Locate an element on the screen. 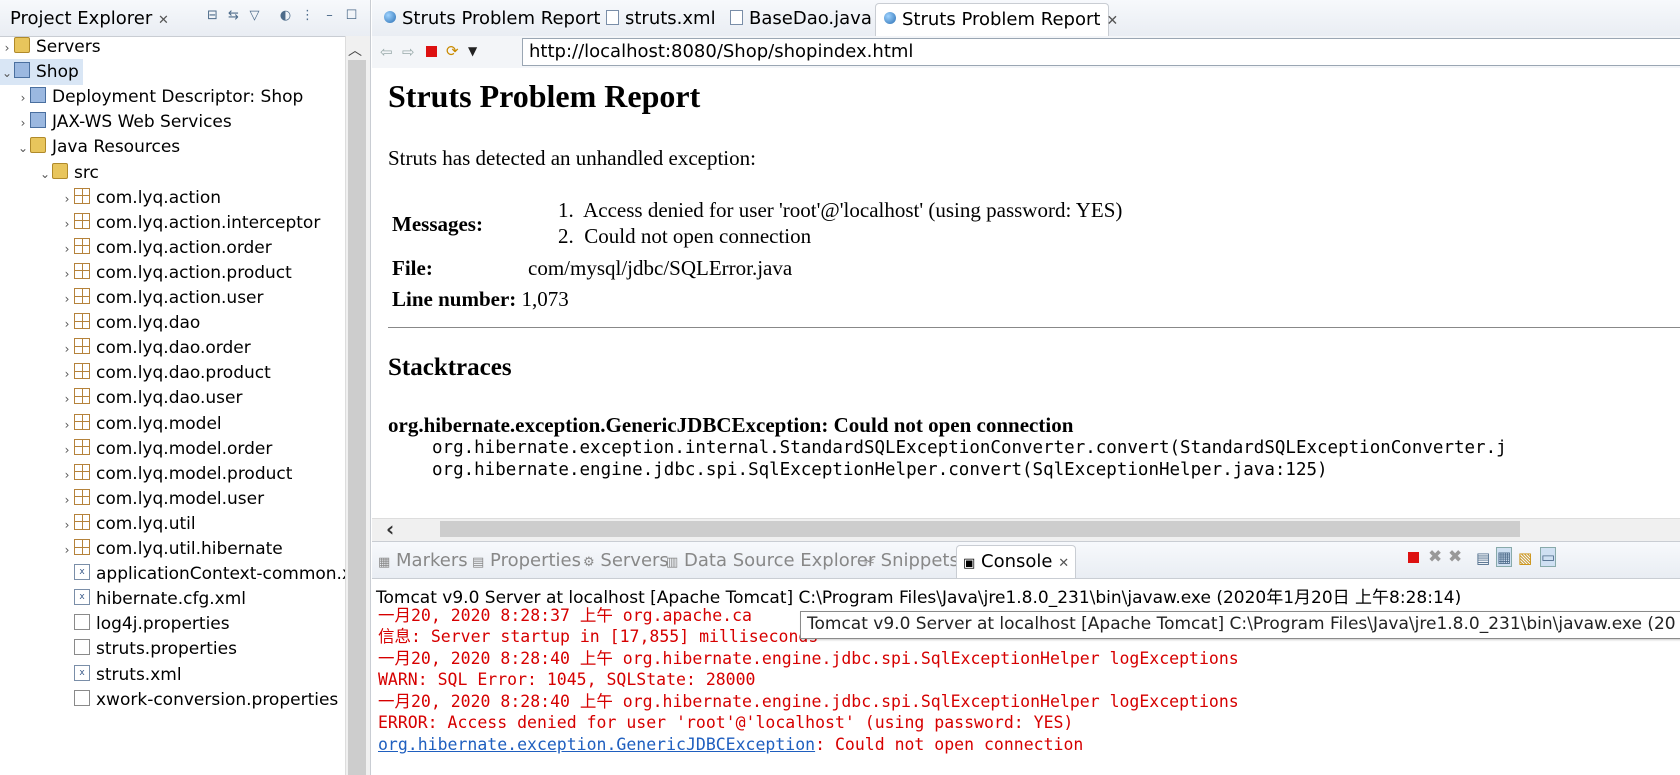 Image resolution: width=1680 pixels, height=775 pixels. tree-item: › com.lyq.action.interceptor is located at coordinates (190, 223).